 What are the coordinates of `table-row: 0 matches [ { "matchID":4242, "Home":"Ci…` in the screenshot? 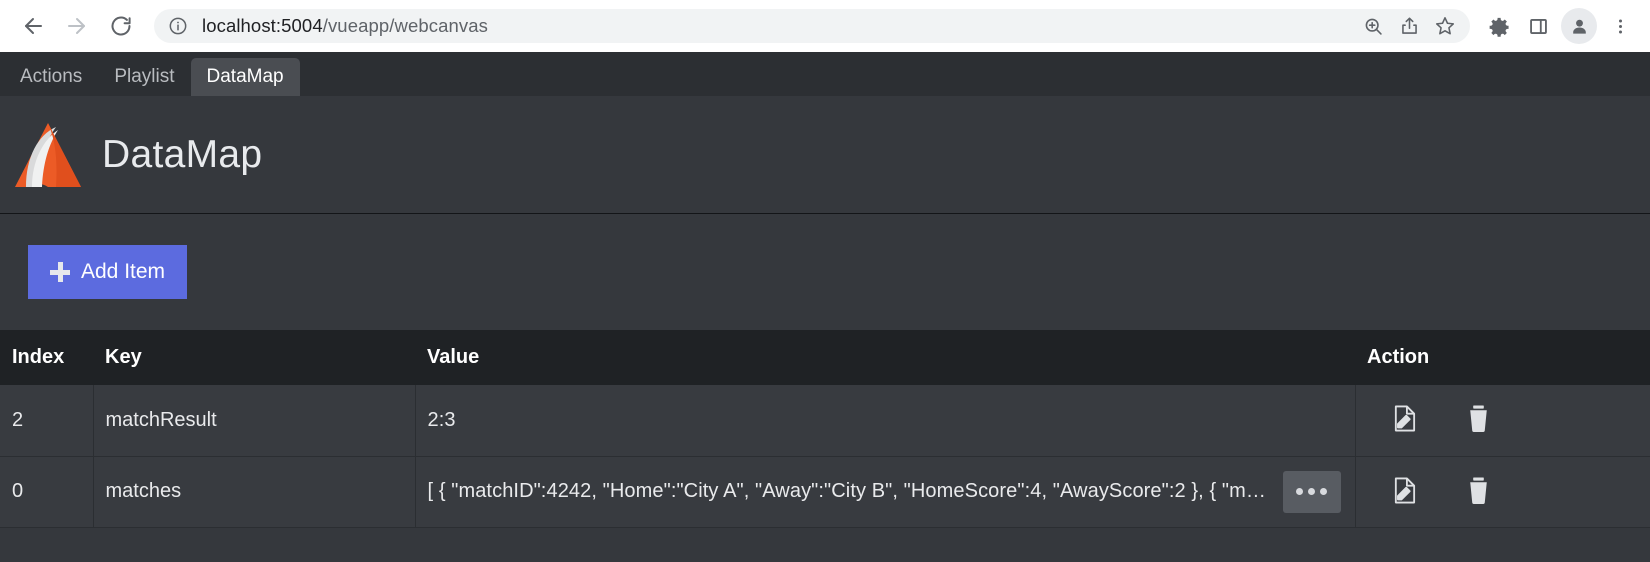 It's located at (825, 492).